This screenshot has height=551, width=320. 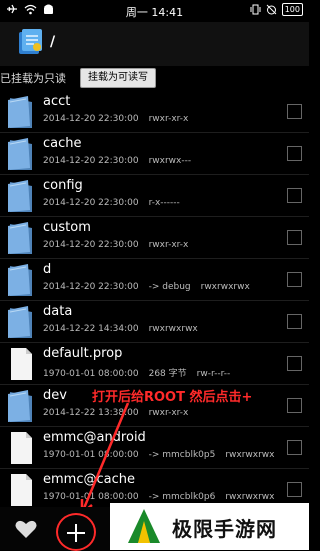 I want to click on alarm-off-icon, so click(x=271, y=9).